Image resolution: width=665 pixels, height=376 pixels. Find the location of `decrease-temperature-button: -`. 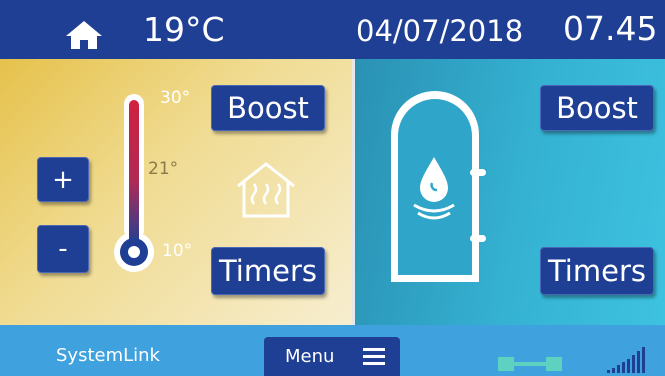

decrease-temperature-button: - is located at coordinates (63, 249).